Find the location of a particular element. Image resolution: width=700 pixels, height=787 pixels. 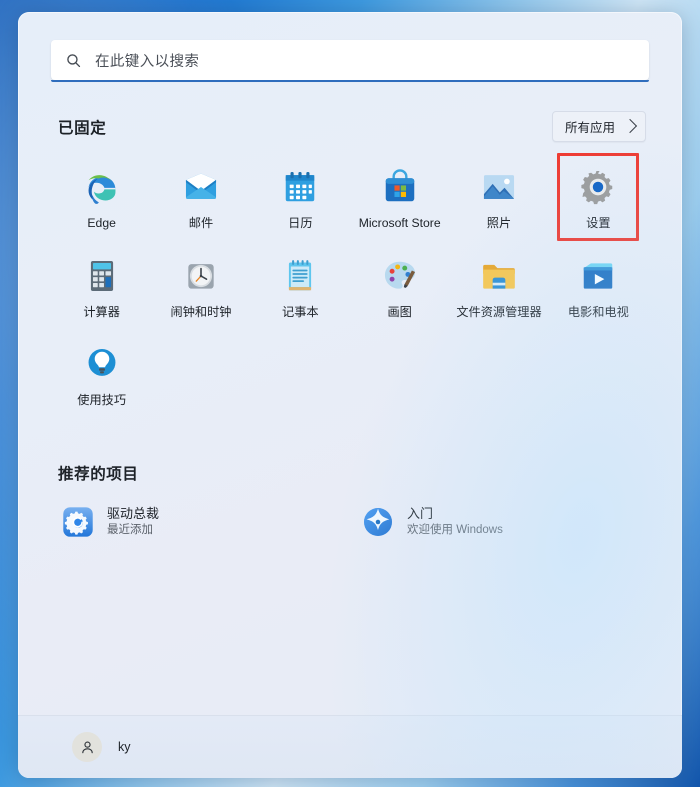

pinned-app-label: 文件资源管理器 is located at coordinates (499, 311).